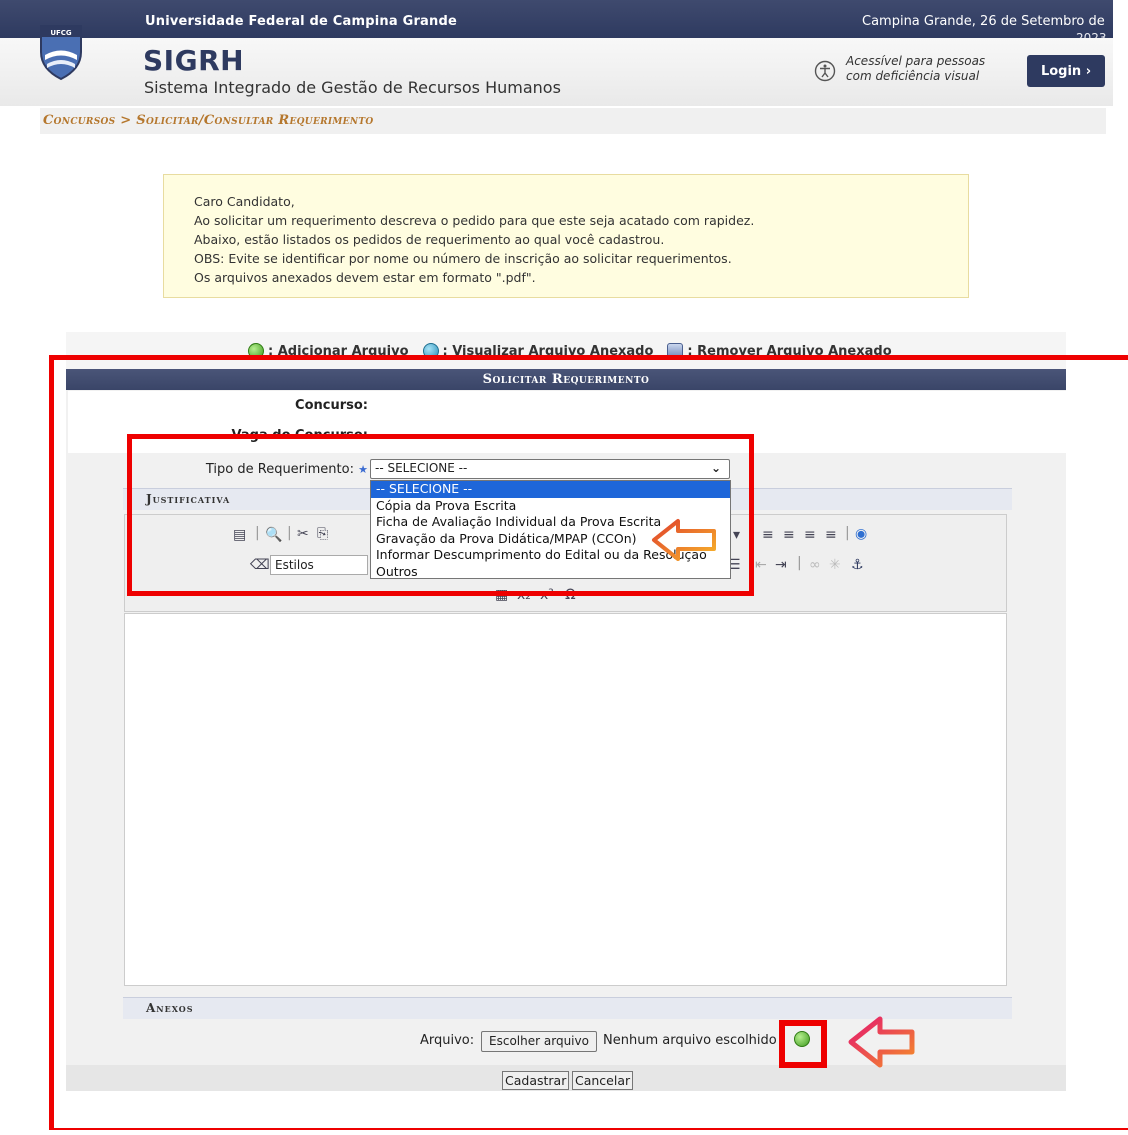 This screenshot has width=1128, height=1135. I want to click on login-button: Login ›, so click(1066, 71).